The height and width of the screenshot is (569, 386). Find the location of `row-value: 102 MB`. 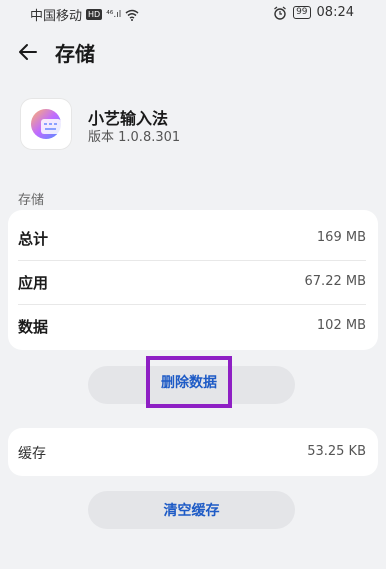

row-value: 102 MB is located at coordinates (341, 325).